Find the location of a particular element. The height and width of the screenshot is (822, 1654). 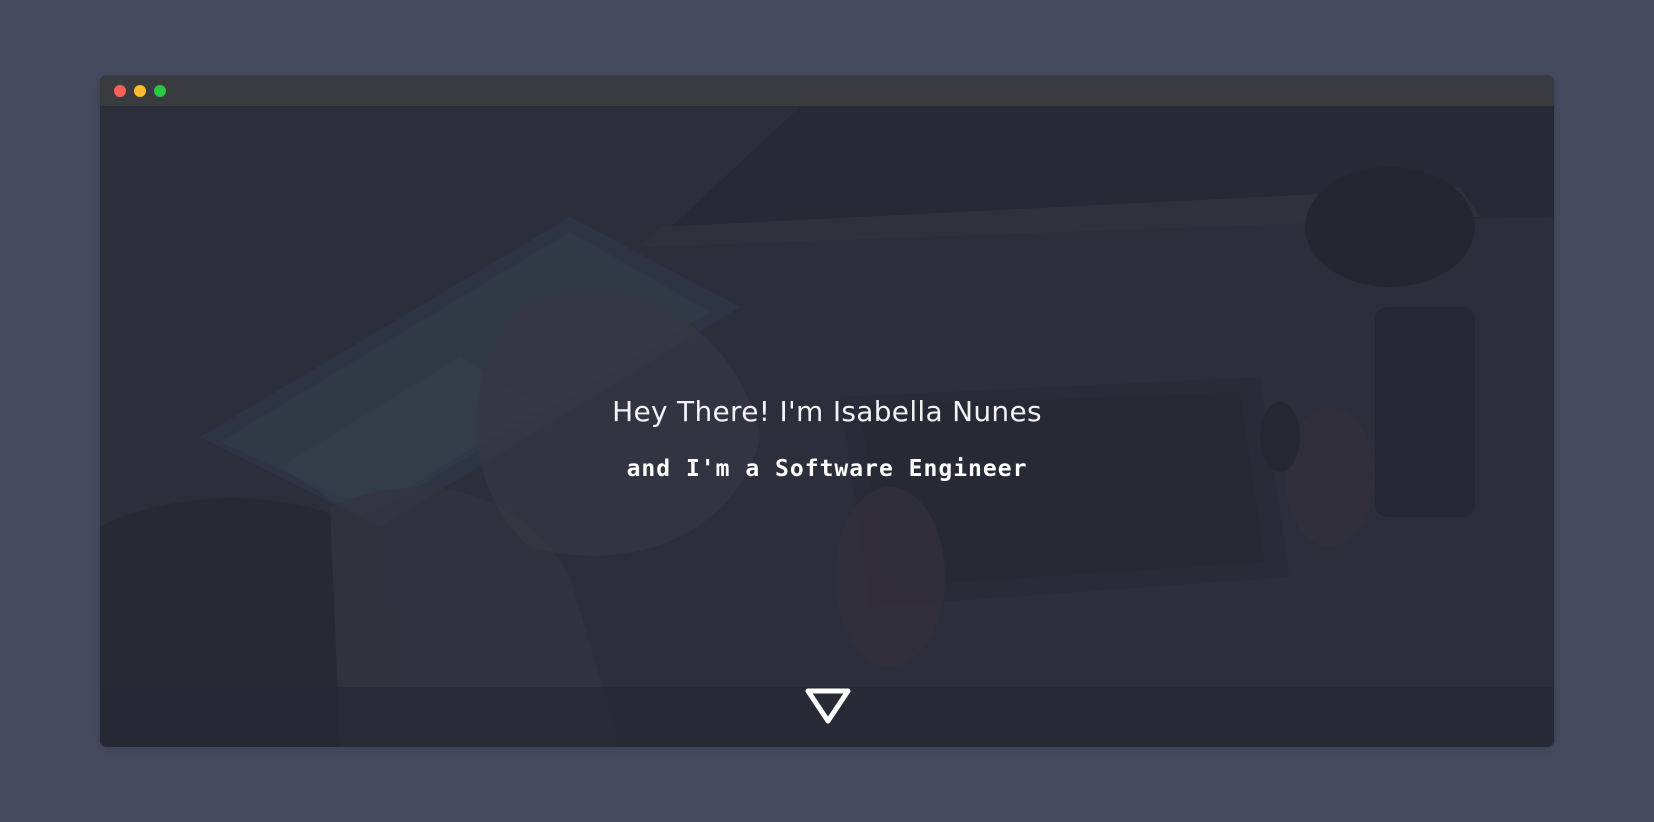

minimize-window-button is located at coordinates (140, 91).